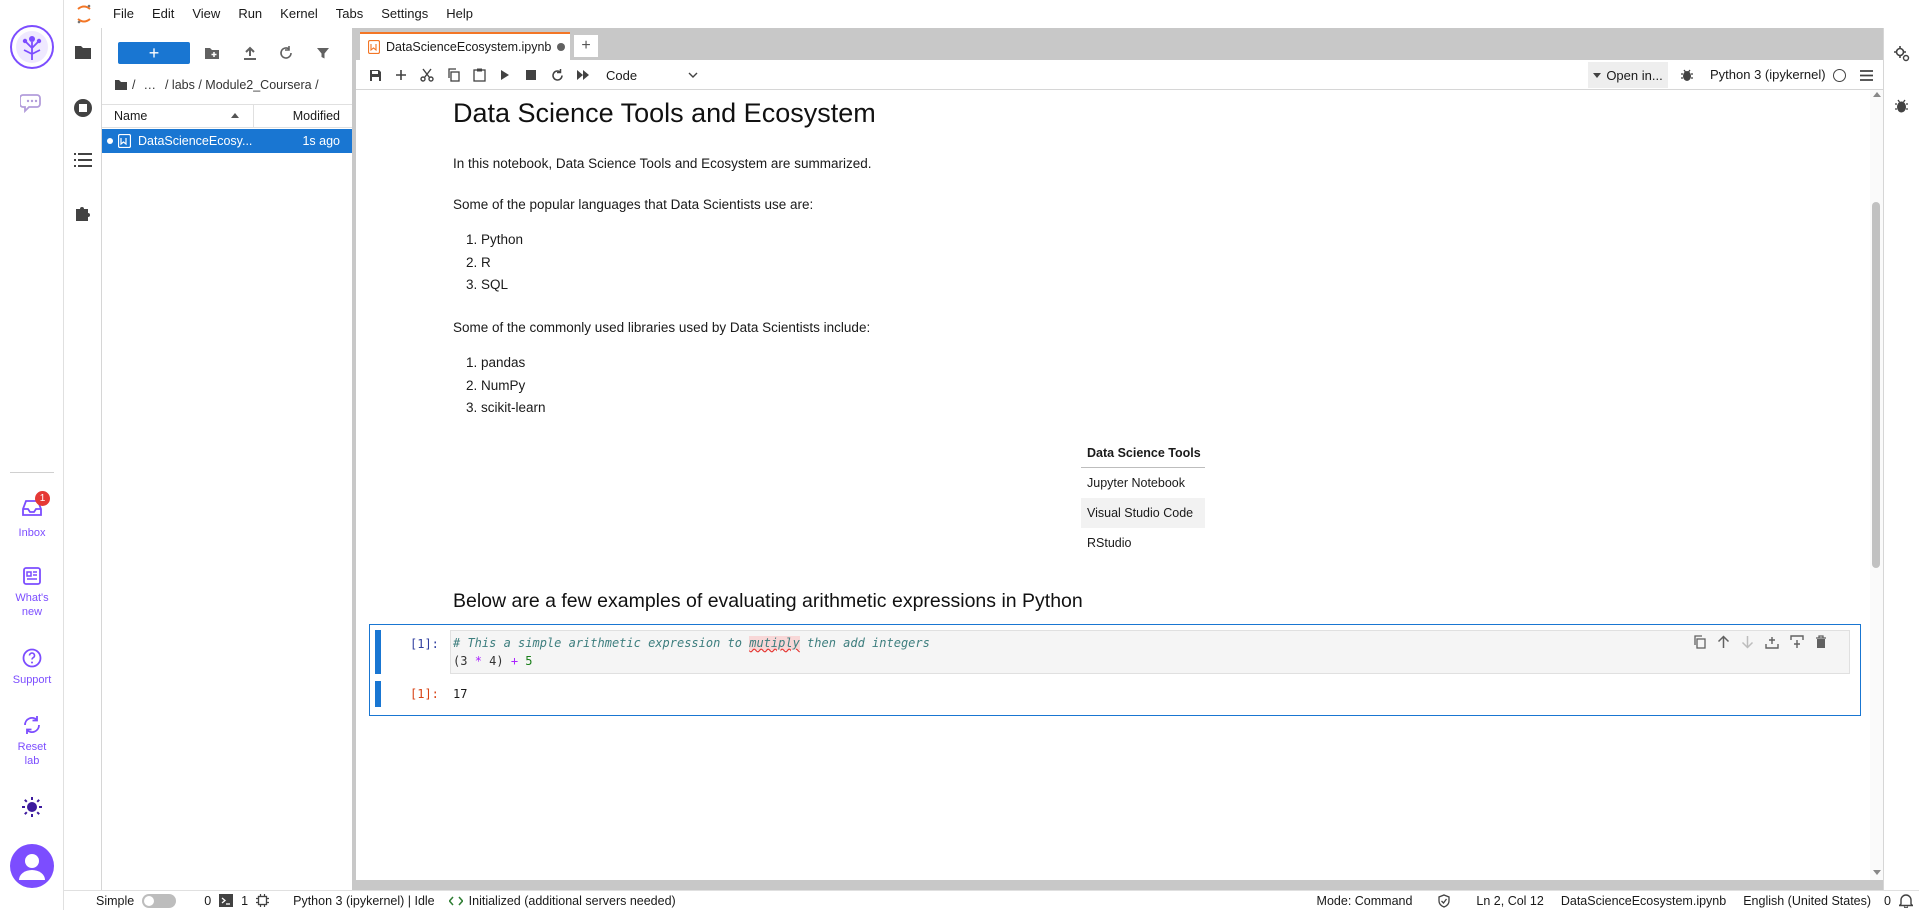 This screenshot has width=1919, height=910. Describe the element at coordinates (212, 53) in the screenshot. I see `new-folder-icon` at that location.